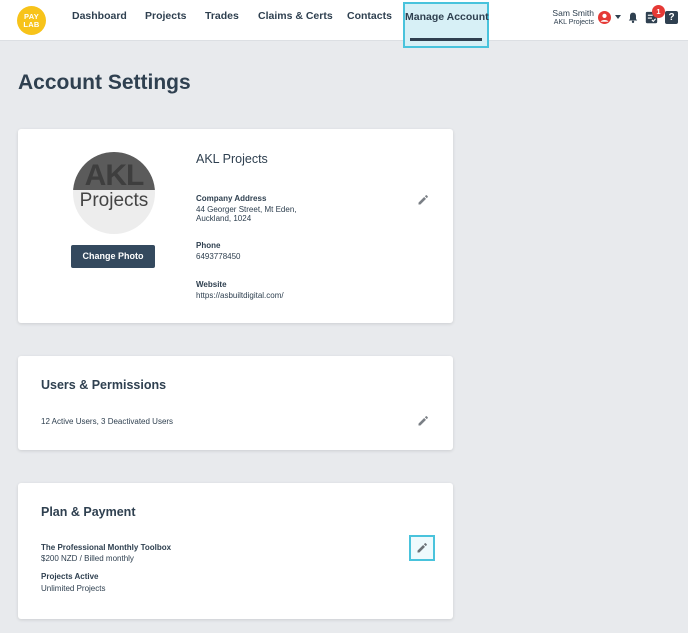  Describe the element at coordinates (369, 16) in the screenshot. I see `nav-contacts: Contacts` at that location.